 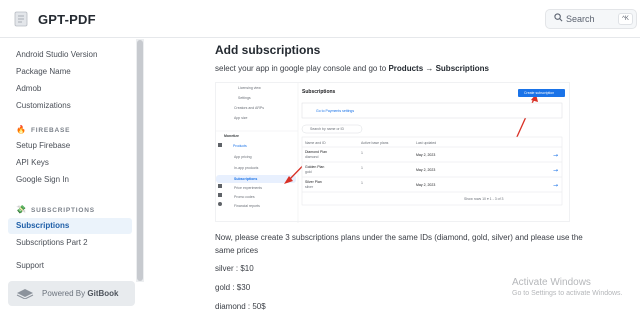 I want to click on sidebar-item-customizations: Customizations, so click(x=70, y=106).